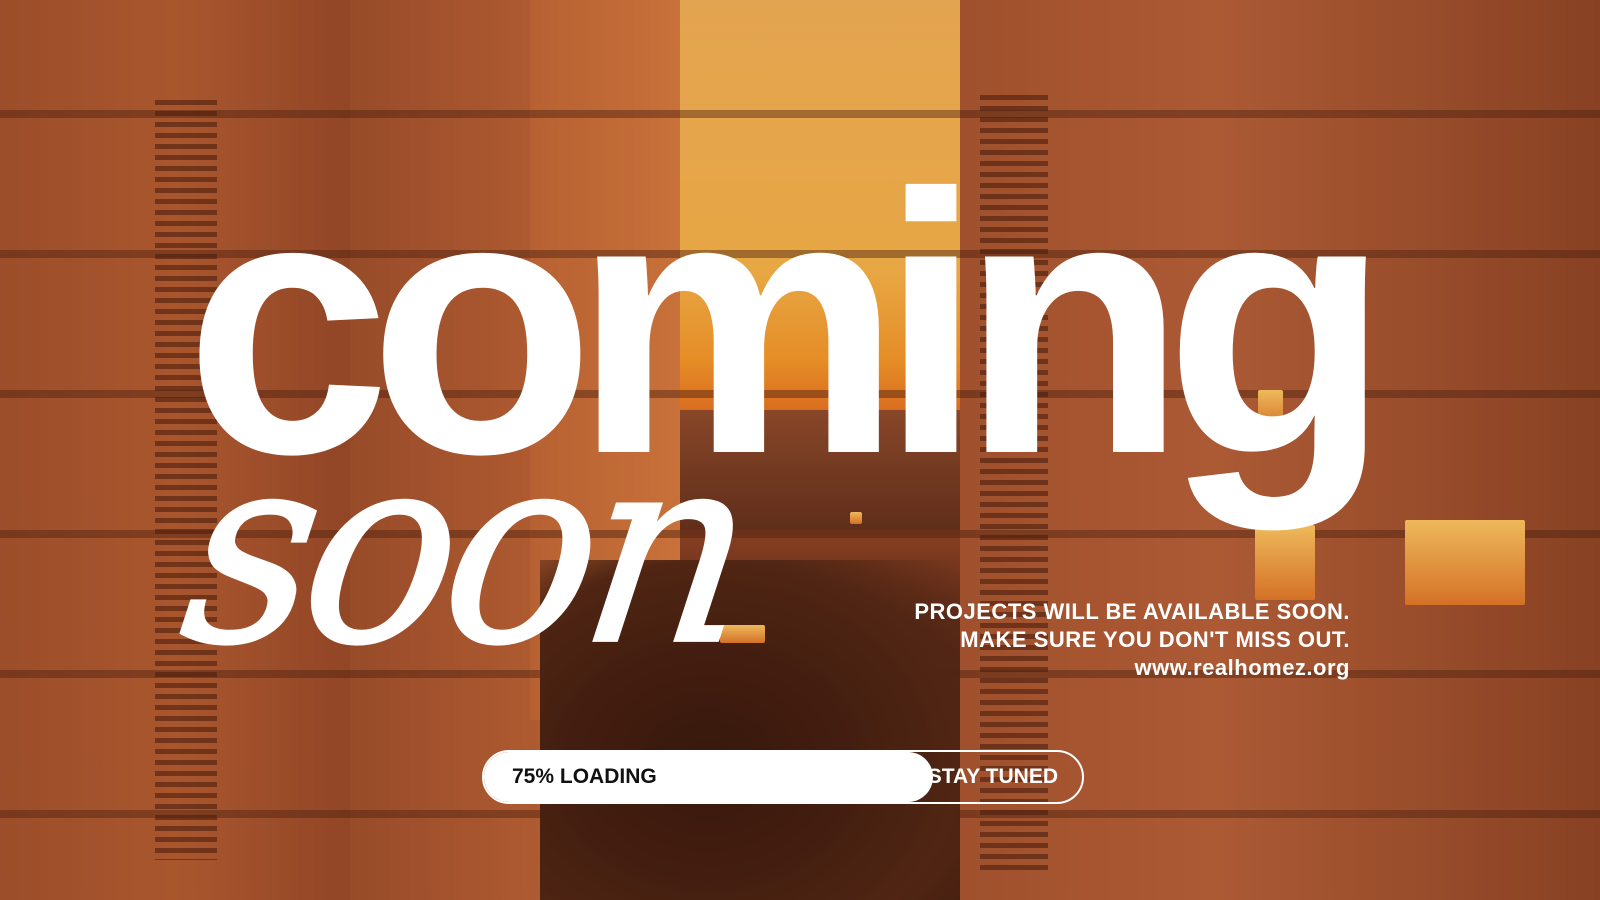 This screenshot has height=900, width=1600. I want to click on headline-soon: soon, so click(465, 549).